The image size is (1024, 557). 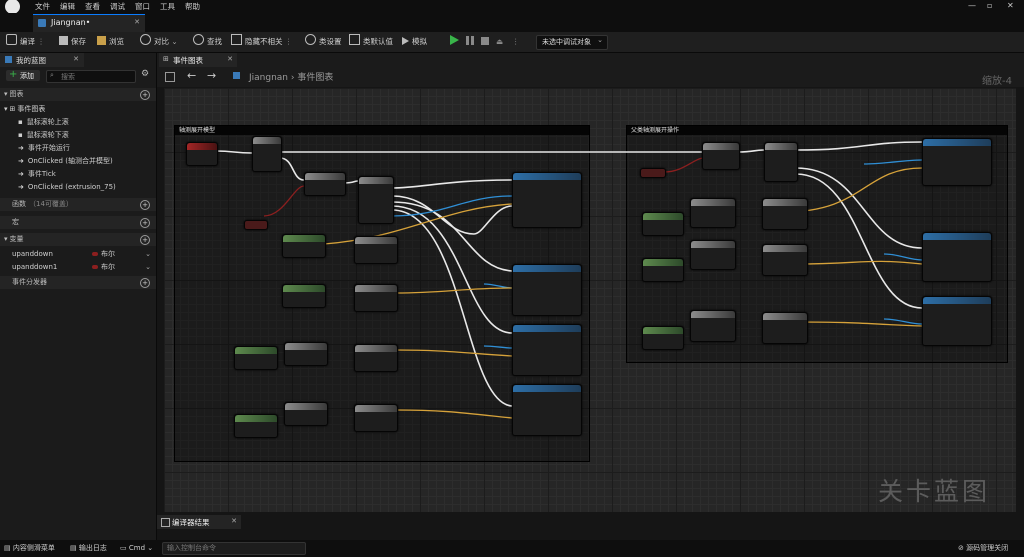 I want to click on eject-button: ⏏, so click(x=499, y=42).